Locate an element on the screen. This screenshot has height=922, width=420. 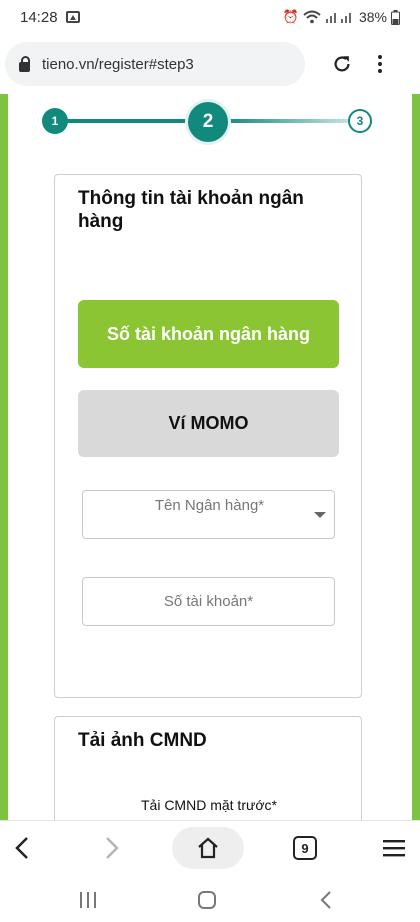
alarm-icon: ⏰ is located at coordinates (290, 16).